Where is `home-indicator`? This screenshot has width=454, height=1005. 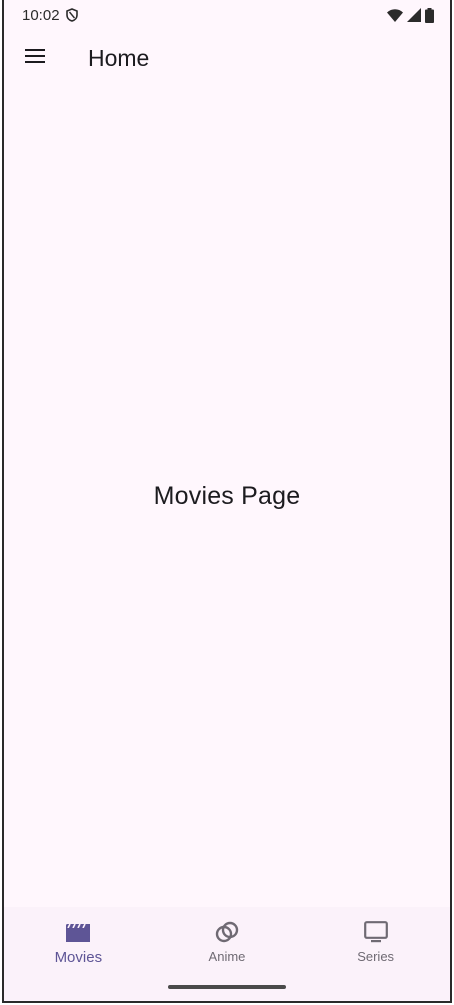 home-indicator is located at coordinates (227, 987).